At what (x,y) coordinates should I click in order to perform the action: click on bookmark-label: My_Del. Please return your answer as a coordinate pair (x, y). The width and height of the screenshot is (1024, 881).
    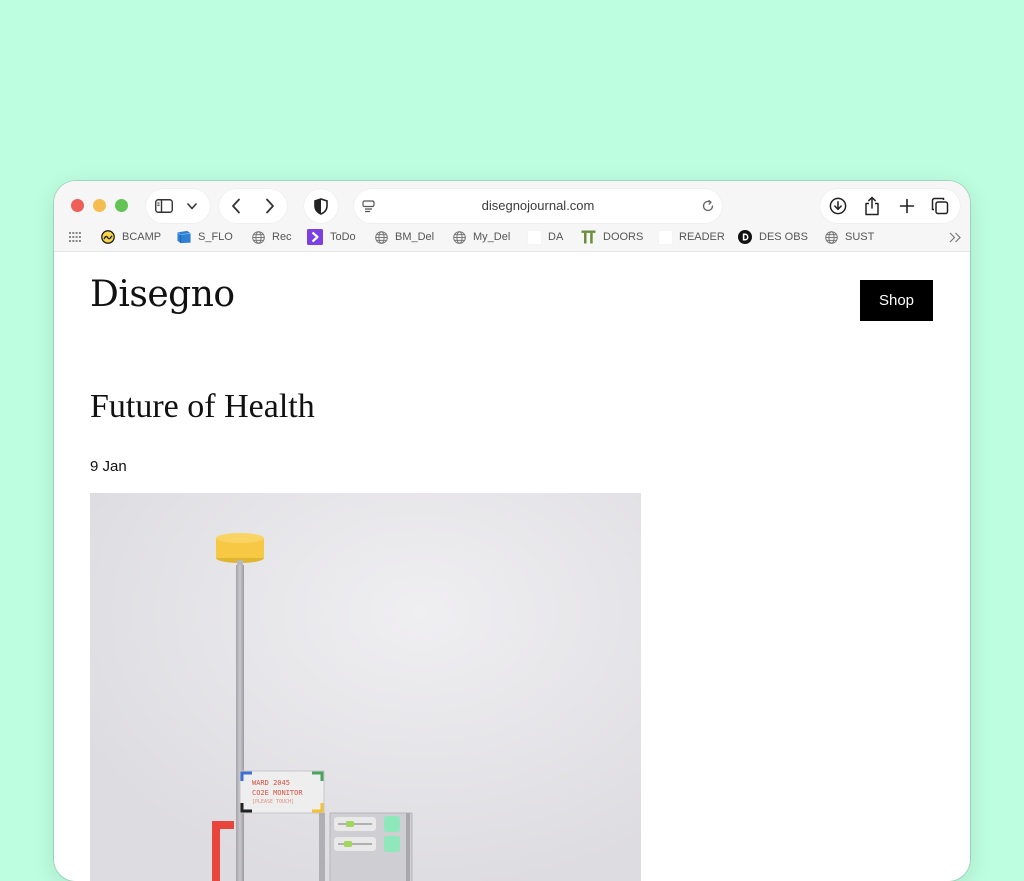
    Looking at the image, I should click on (492, 237).